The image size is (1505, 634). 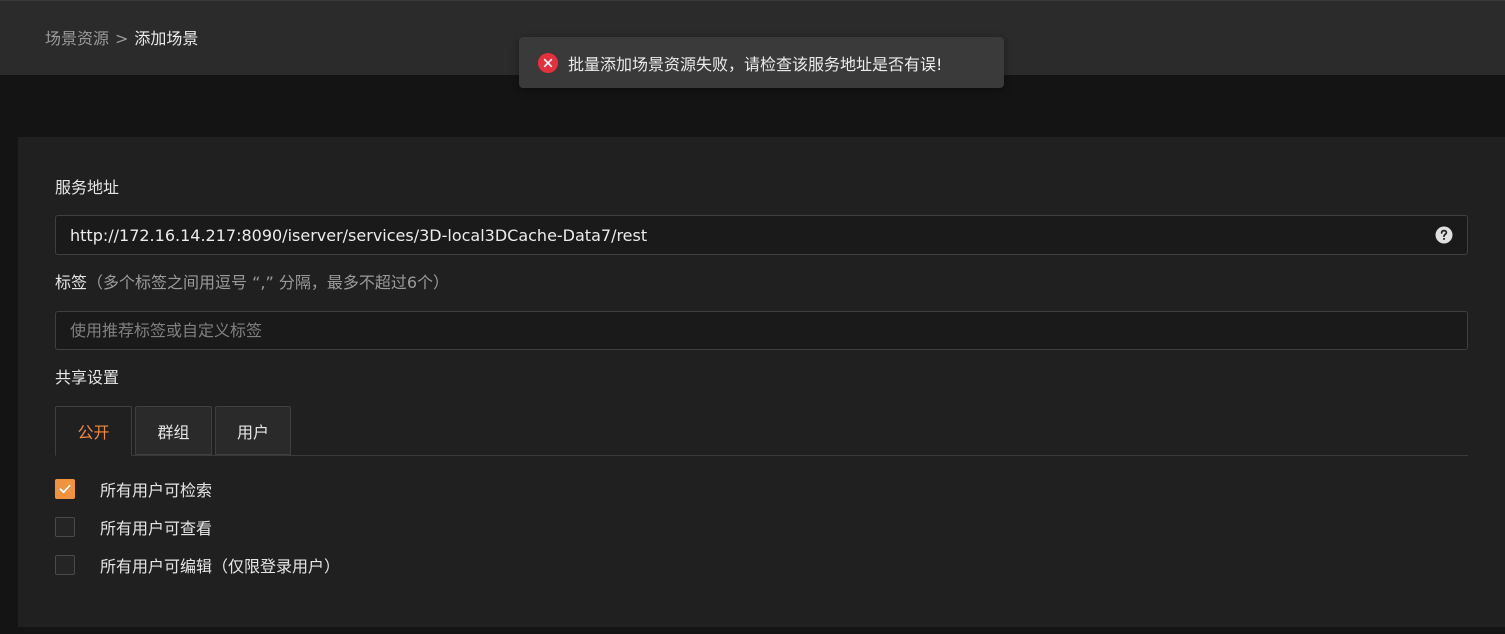 What do you see at coordinates (71, 282) in the screenshot?
I see `tags-label: 标签` at bounding box center [71, 282].